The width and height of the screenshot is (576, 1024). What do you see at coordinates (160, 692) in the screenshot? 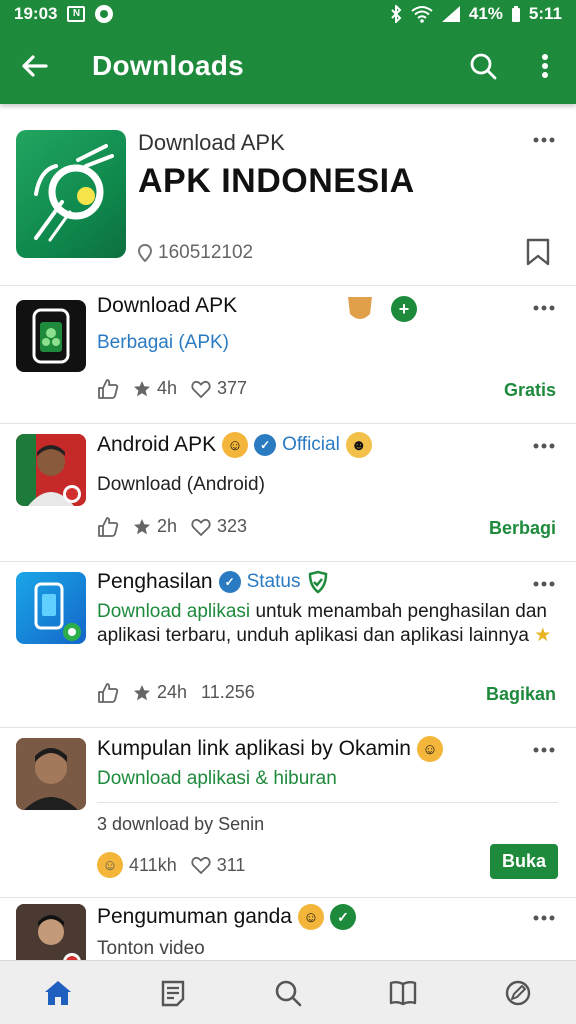
I see `star-stat: 24h` at bounding box center [160, 692].